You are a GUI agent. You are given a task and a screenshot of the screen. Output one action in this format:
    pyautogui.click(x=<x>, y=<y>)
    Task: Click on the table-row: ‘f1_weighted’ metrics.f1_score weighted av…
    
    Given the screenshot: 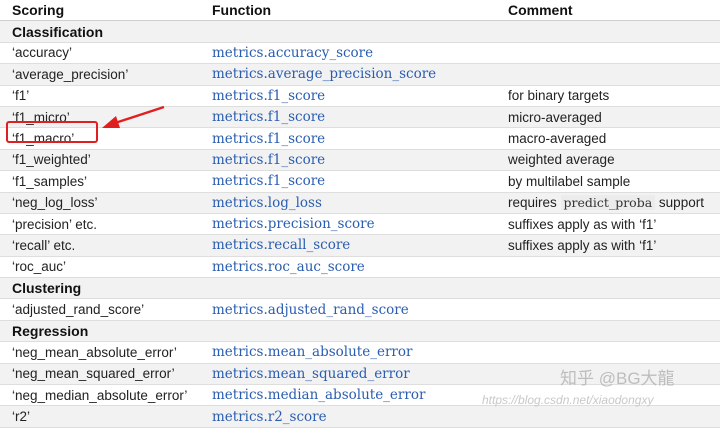 What is the action you would take?
    pyautogui.click(x=360, y=160)
    